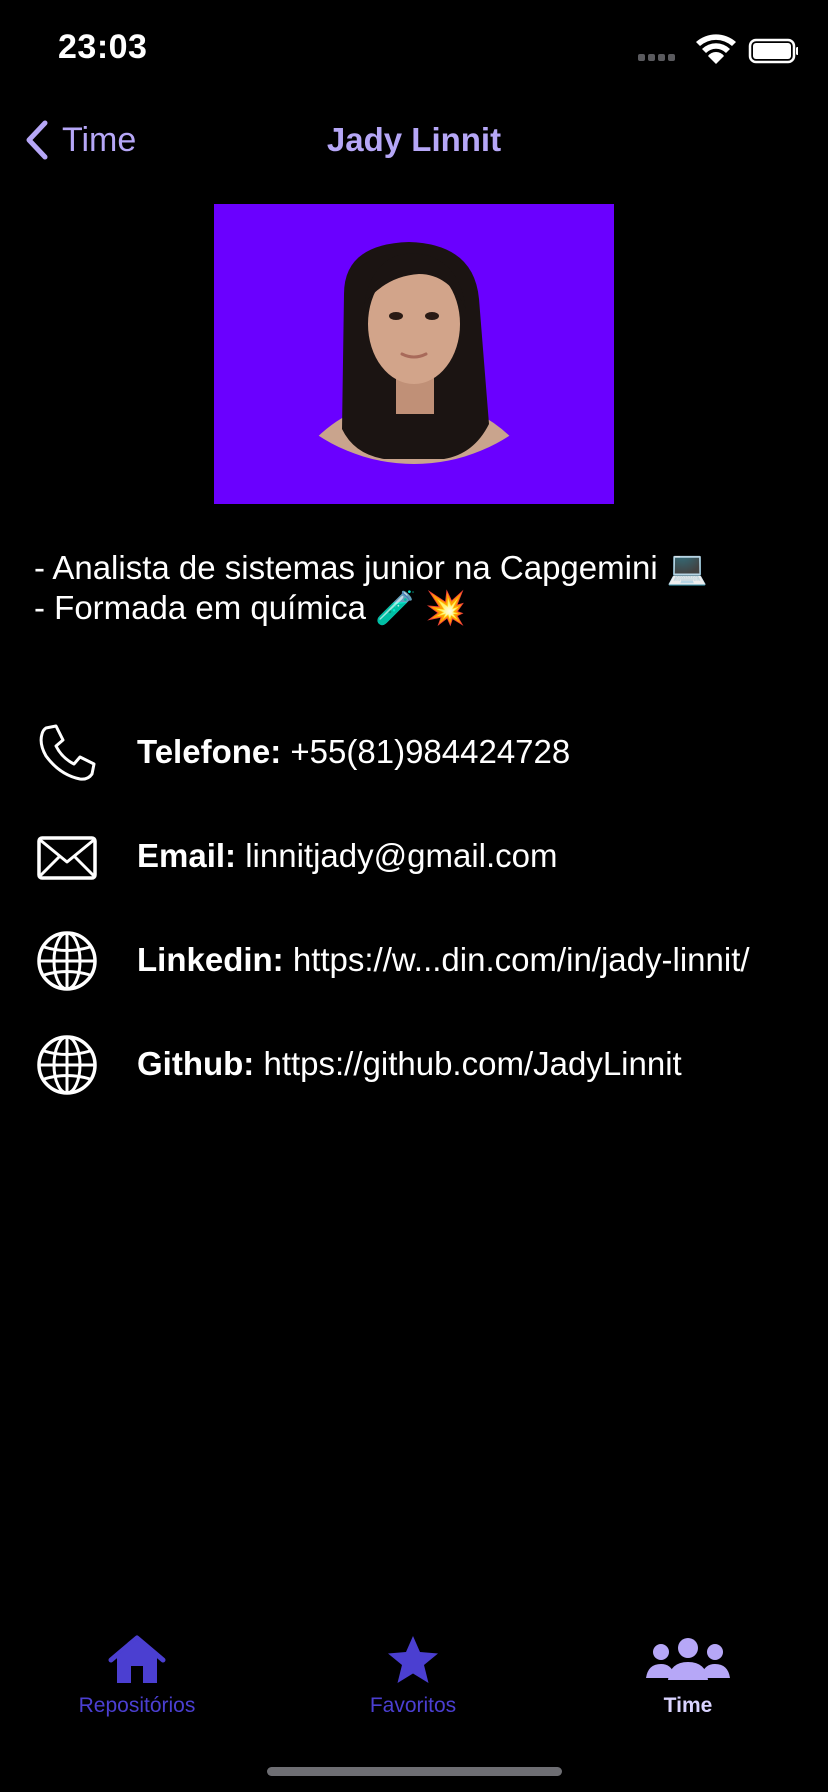 This screenshot has height=1792, width=828. I want to click on tab-label: Repositórios, so click(137, 1705).